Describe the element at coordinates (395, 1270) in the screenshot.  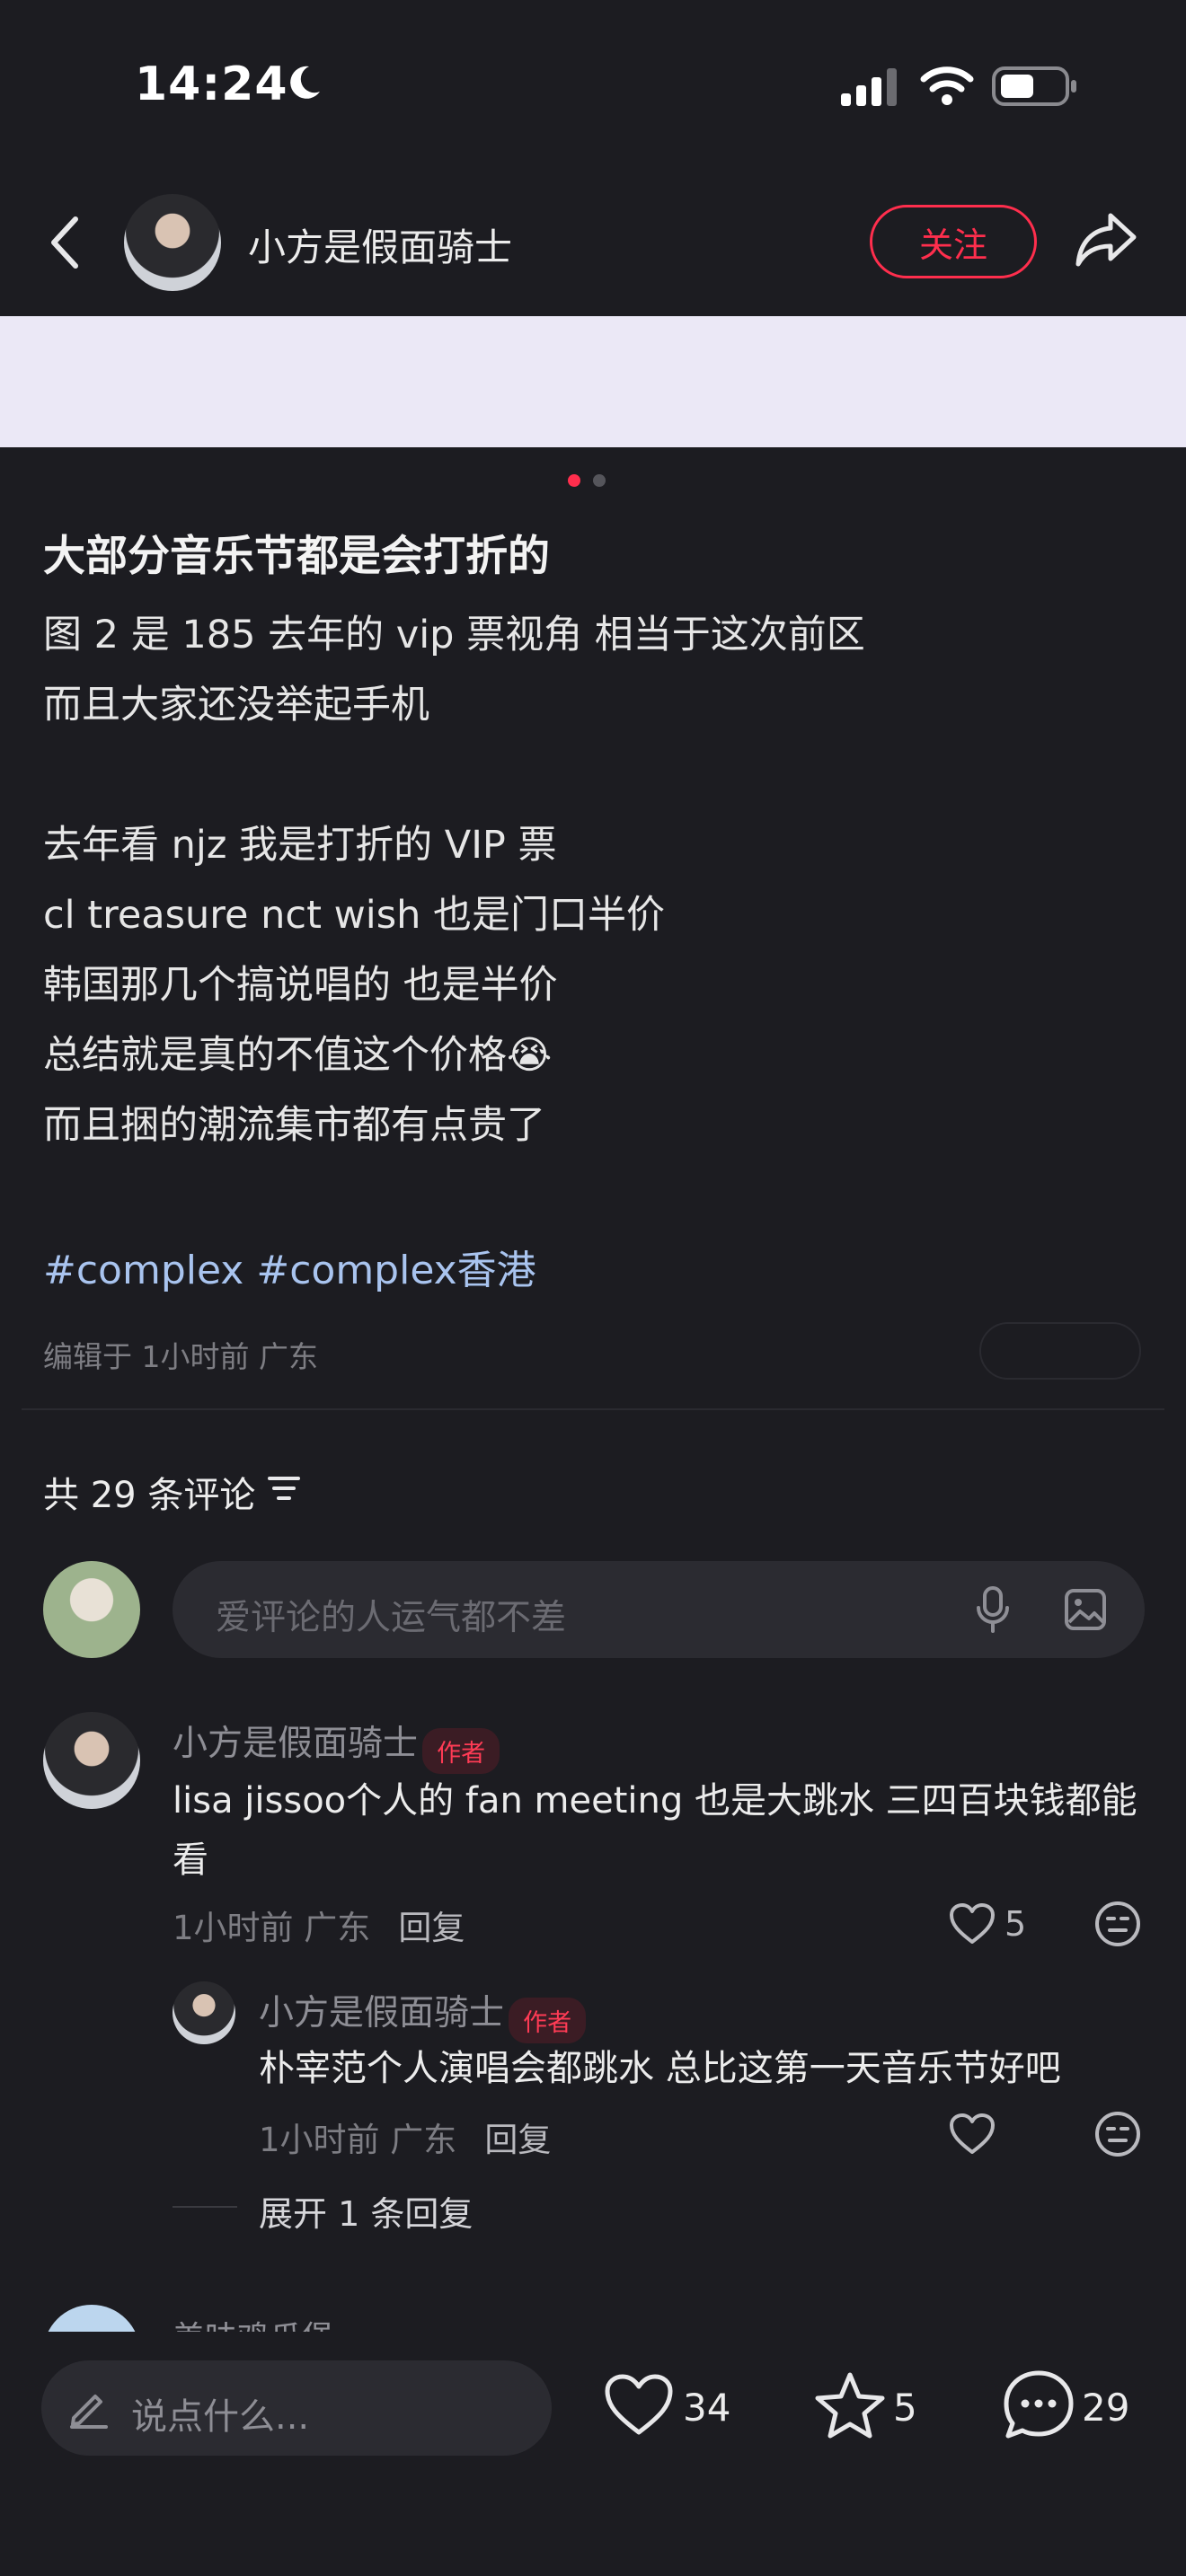
I see `hashtag-link: #complex香港` at that location.